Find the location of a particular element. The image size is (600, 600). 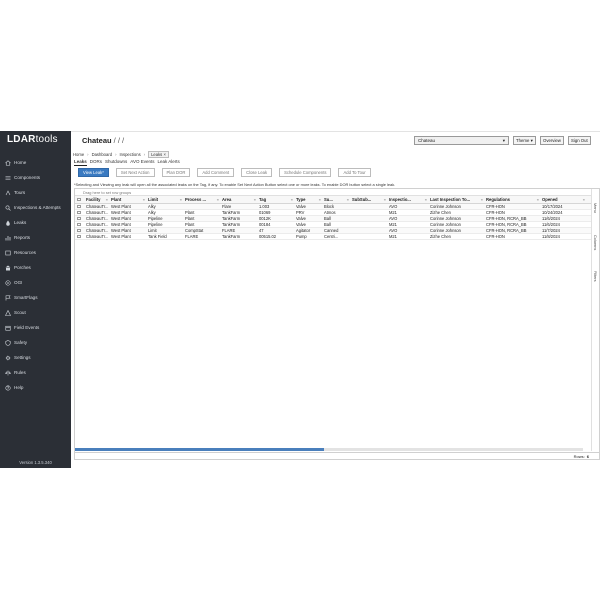

sidebar-item-tours: Tours is located at coordinates (35, 192).